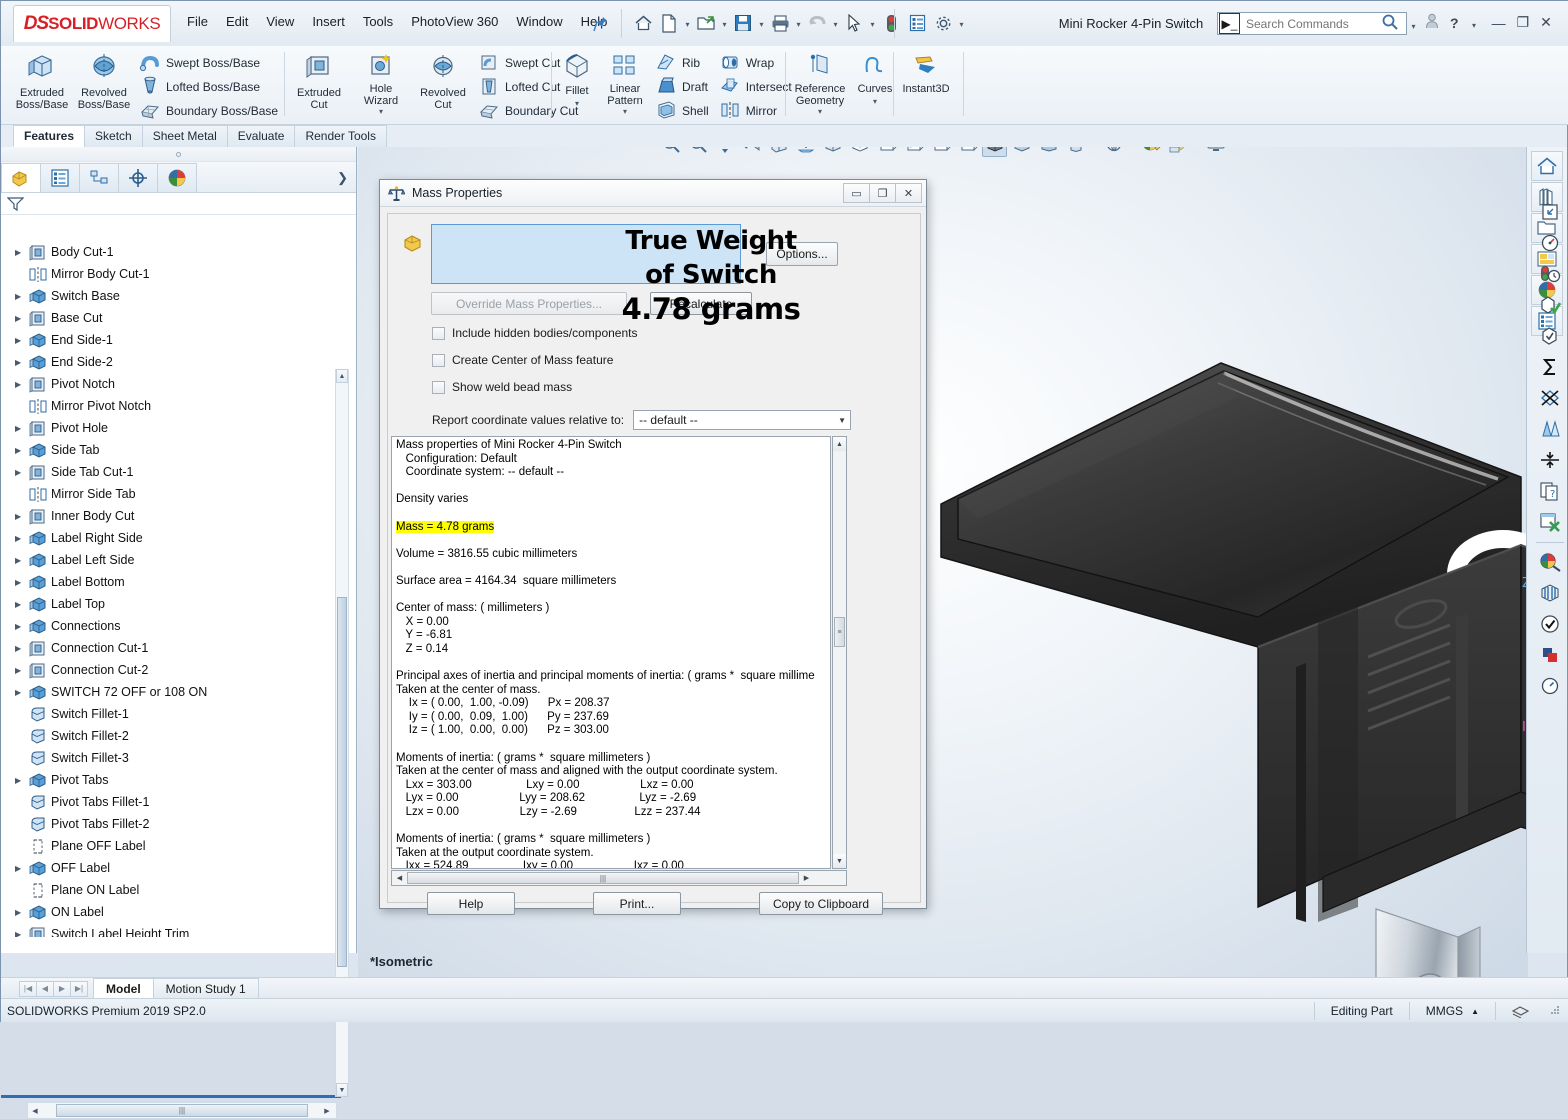  What do you see at coordinates (171, 930) in the screenshot?
I see `tree-item-switch-label-height-trim: ▶ Switch Label Height Trim` at bounding box center [171, 930].